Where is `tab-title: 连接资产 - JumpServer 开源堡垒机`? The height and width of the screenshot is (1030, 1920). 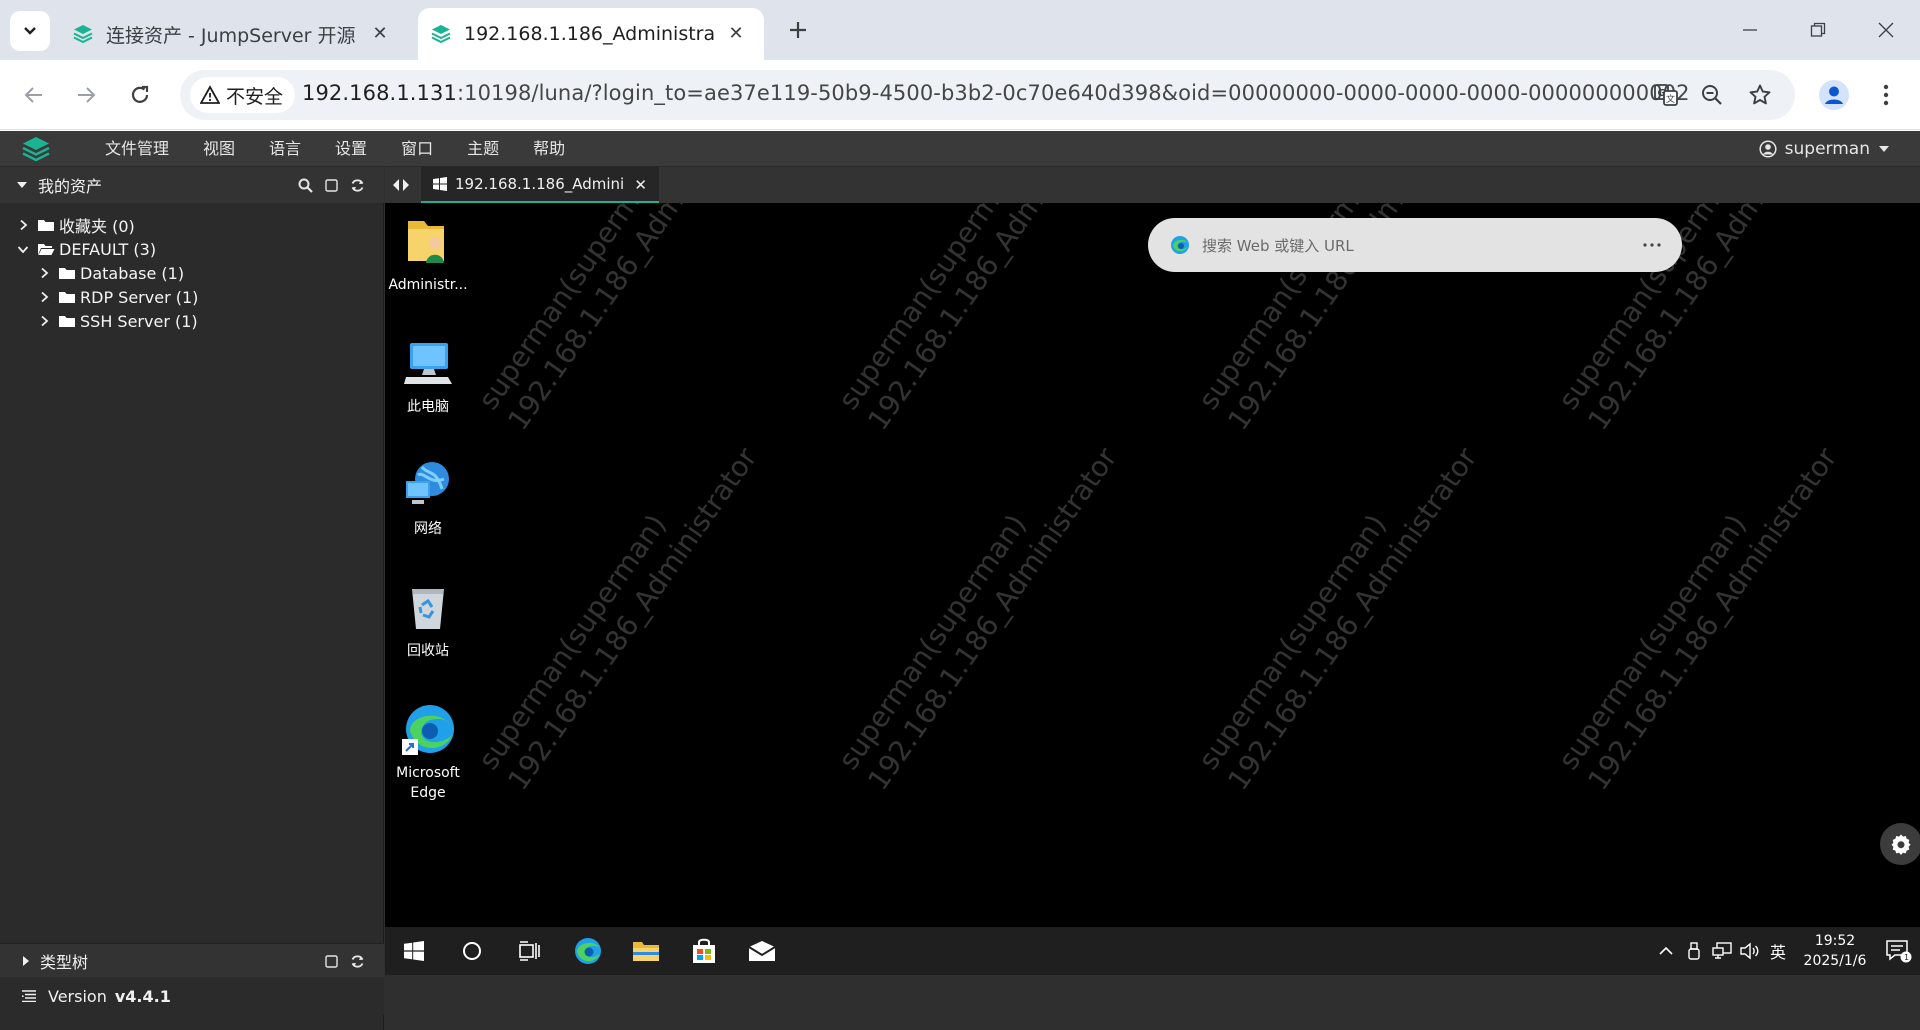 tab-title: 连接资产 - JumpServer 开源堡垒机 is located at coordinates (231, 35).